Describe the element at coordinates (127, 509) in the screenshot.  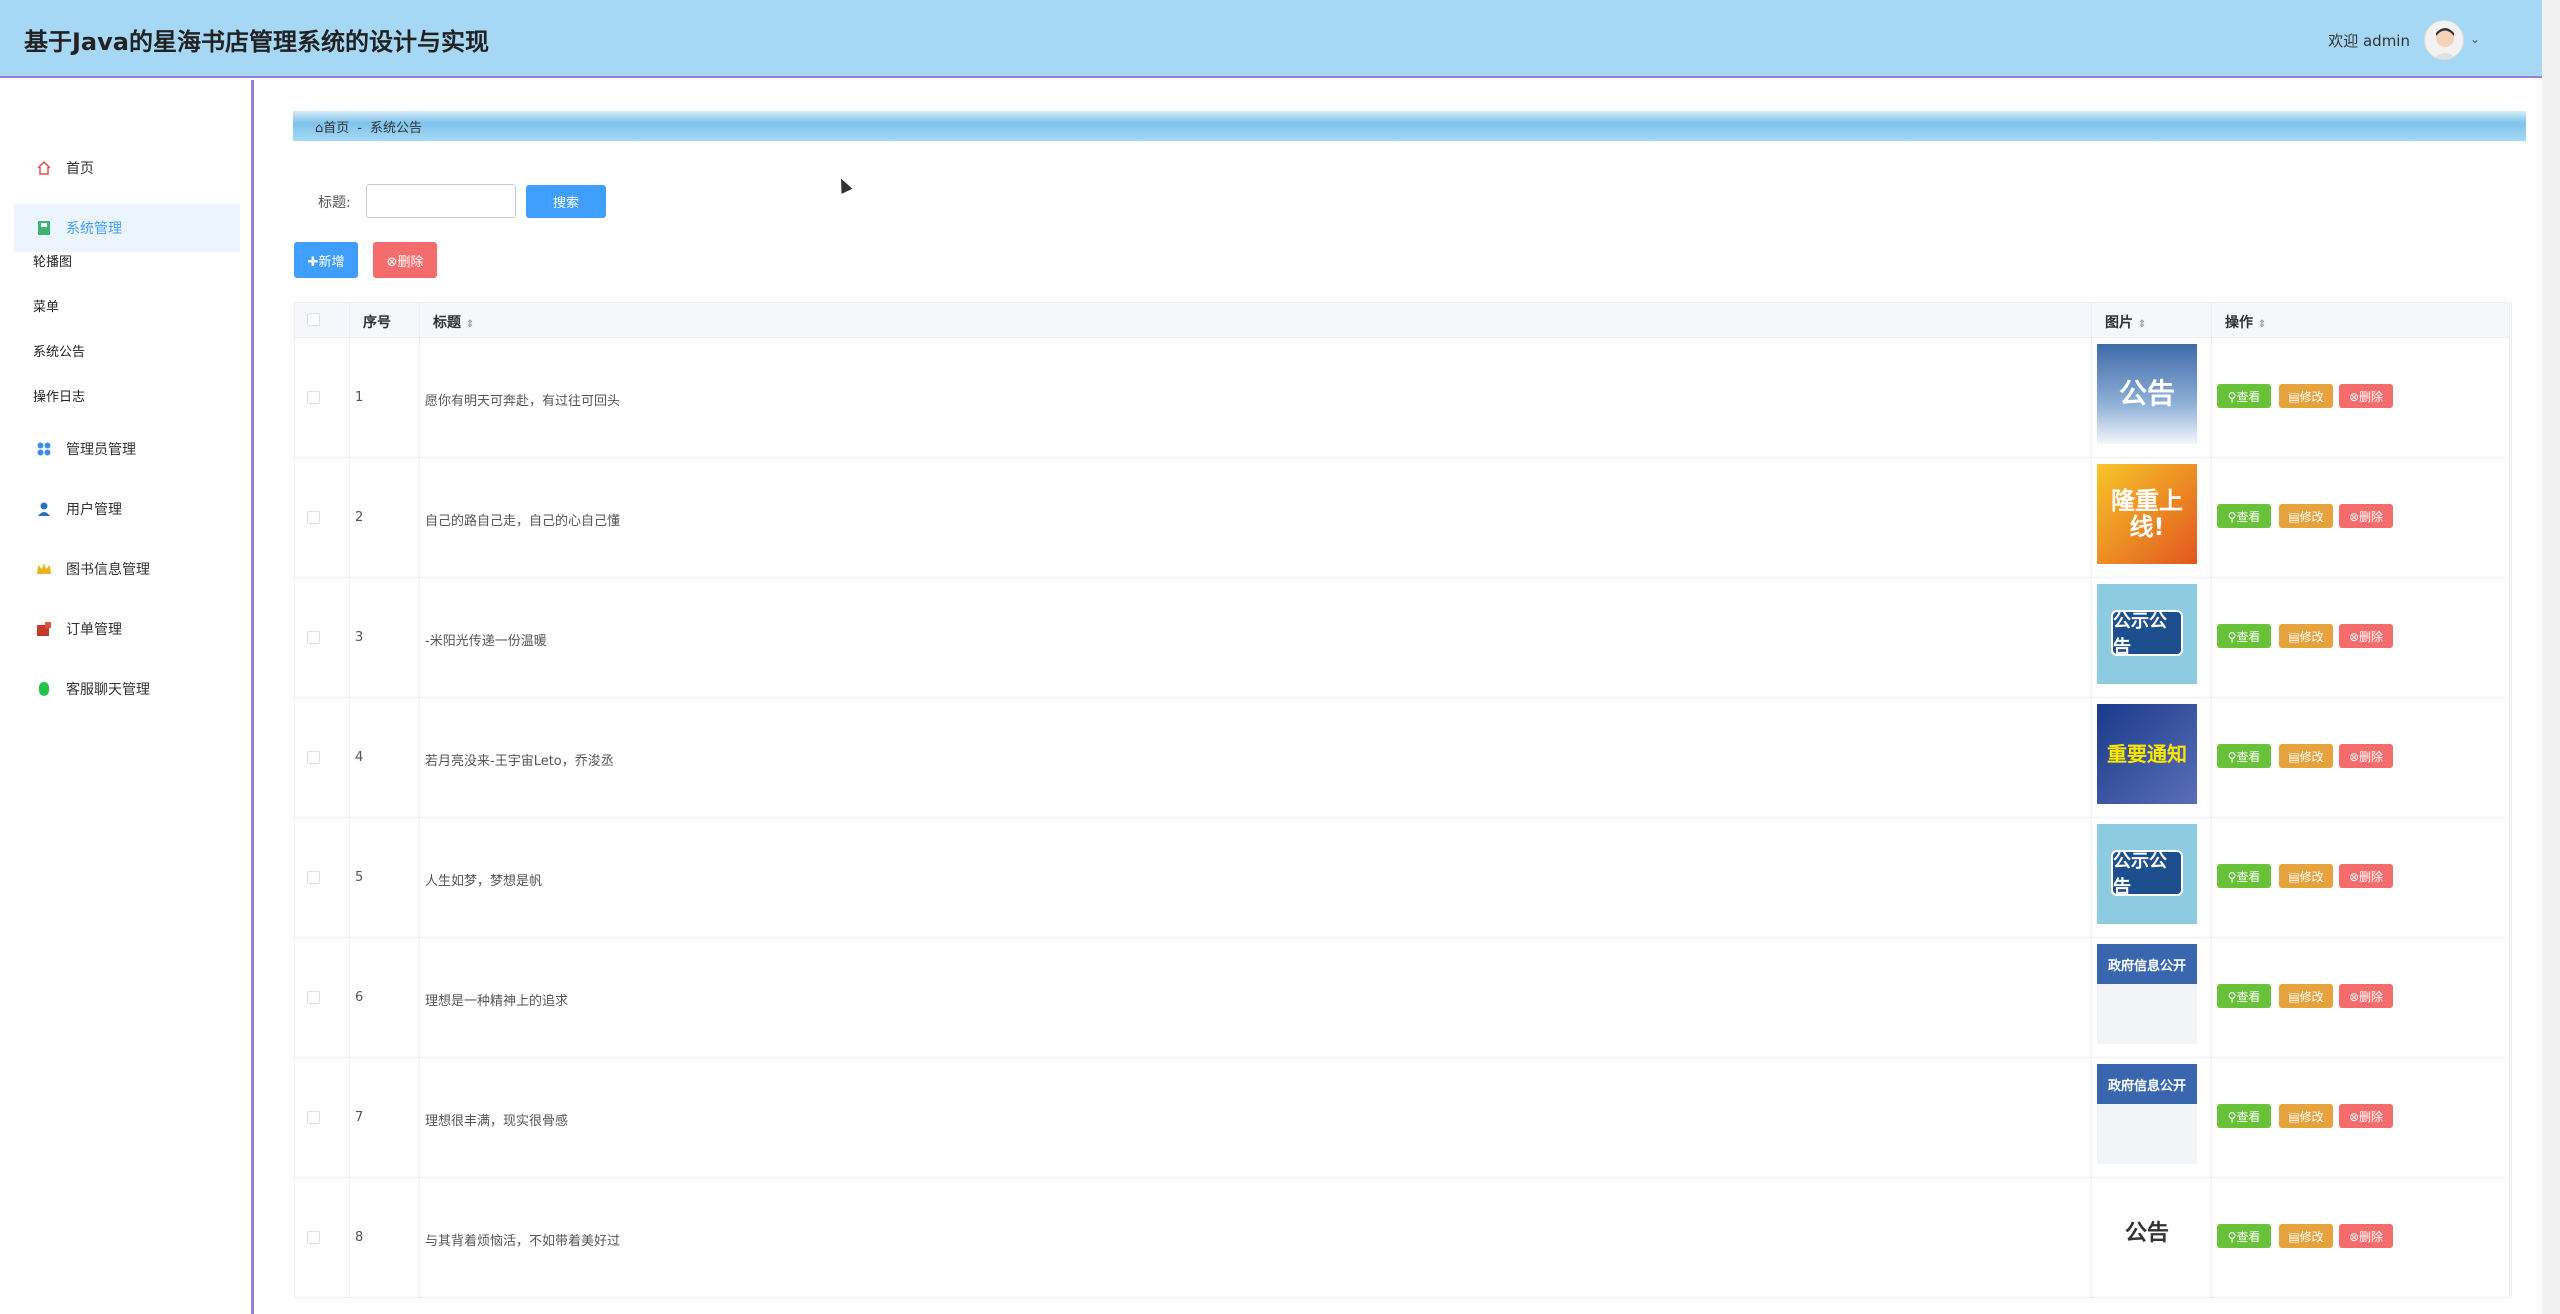
I see `sidebar-item-users: 用户管理` at that location.